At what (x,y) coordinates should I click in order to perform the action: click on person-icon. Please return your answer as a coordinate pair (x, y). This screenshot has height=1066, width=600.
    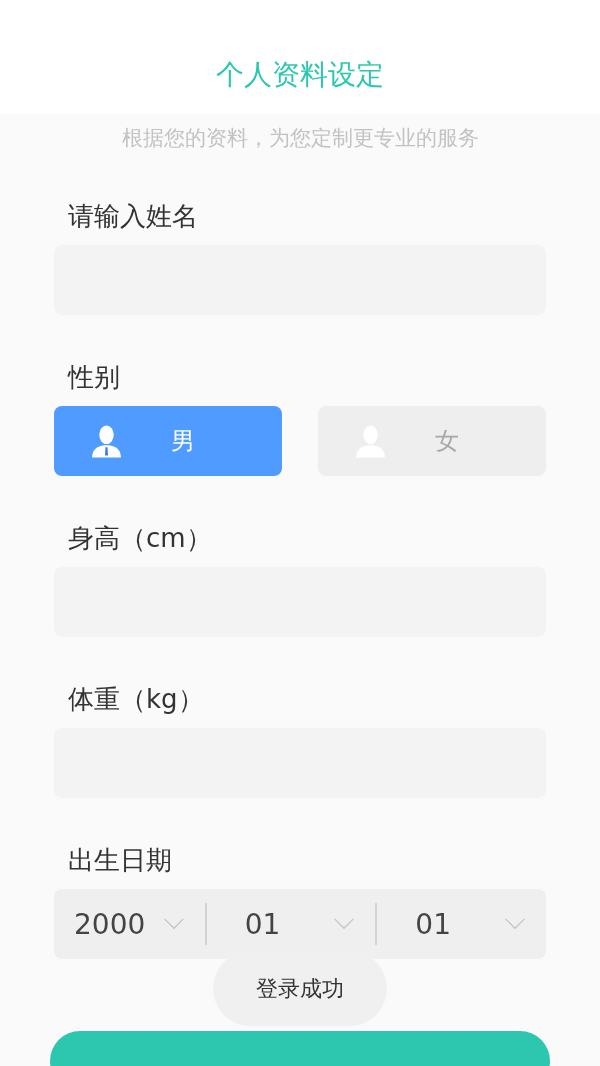
    Looking at the image, I should click on (106, 441).